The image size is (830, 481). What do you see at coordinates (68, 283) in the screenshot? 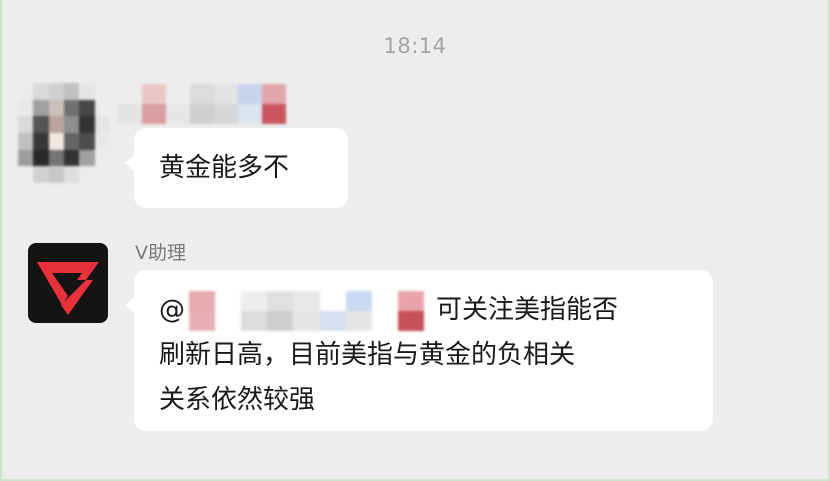
I see `v-logo-icon` at bounding box center [68, 283].